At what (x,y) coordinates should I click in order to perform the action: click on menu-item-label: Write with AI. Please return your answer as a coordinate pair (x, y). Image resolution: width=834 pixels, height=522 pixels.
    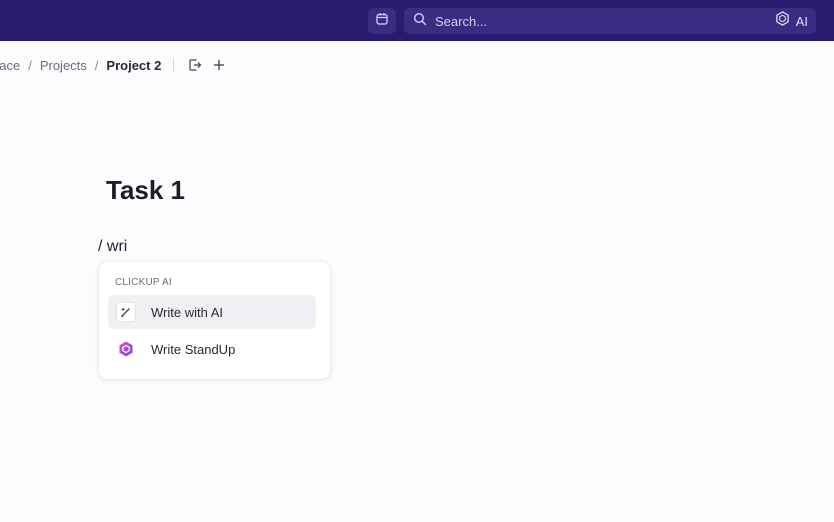
    Looking at the image, I should click on (187, 312).